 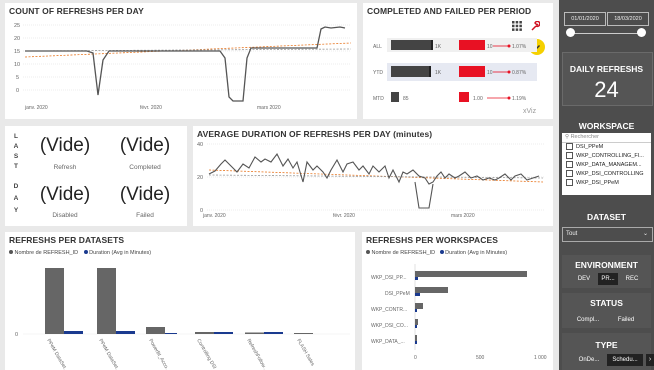 I want to click on daily-refresh-value: 24, so click(x=606, y=89).